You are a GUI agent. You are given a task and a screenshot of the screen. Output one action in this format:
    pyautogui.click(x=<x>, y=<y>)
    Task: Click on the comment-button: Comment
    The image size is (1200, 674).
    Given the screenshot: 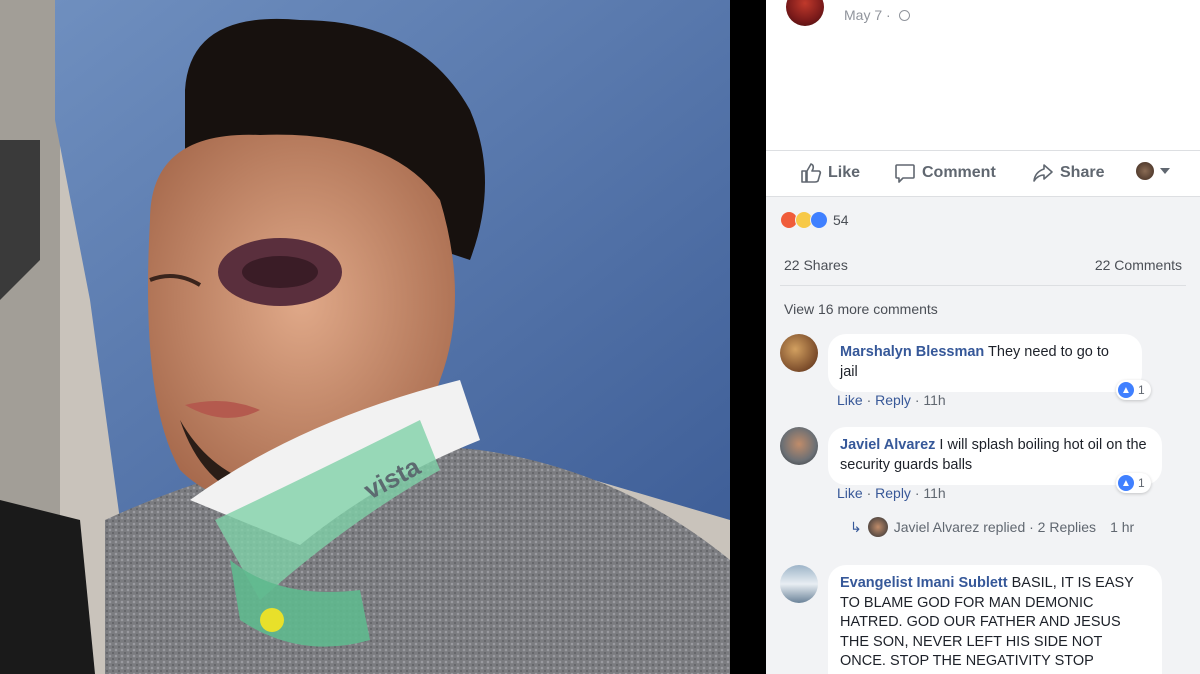 What is the action you would take?
    pyautogui.click(x=945, y=173)
    